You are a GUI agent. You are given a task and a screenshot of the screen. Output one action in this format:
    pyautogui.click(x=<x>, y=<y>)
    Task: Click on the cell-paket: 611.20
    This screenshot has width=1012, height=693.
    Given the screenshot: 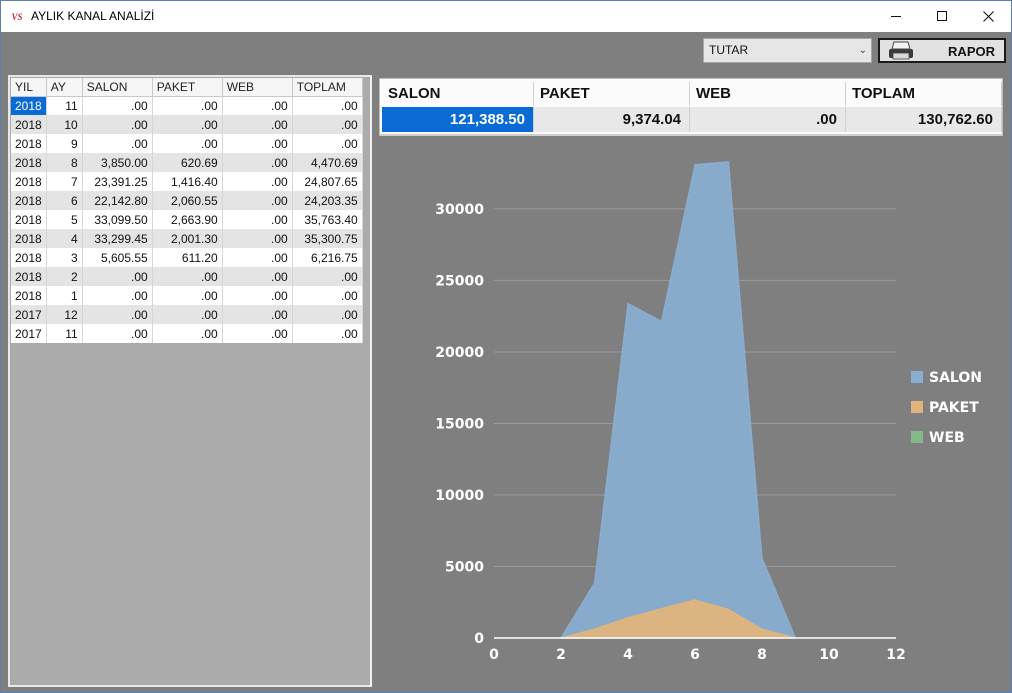 What is the action you would take?
    pyautogui.click(x=187, y=257)
    